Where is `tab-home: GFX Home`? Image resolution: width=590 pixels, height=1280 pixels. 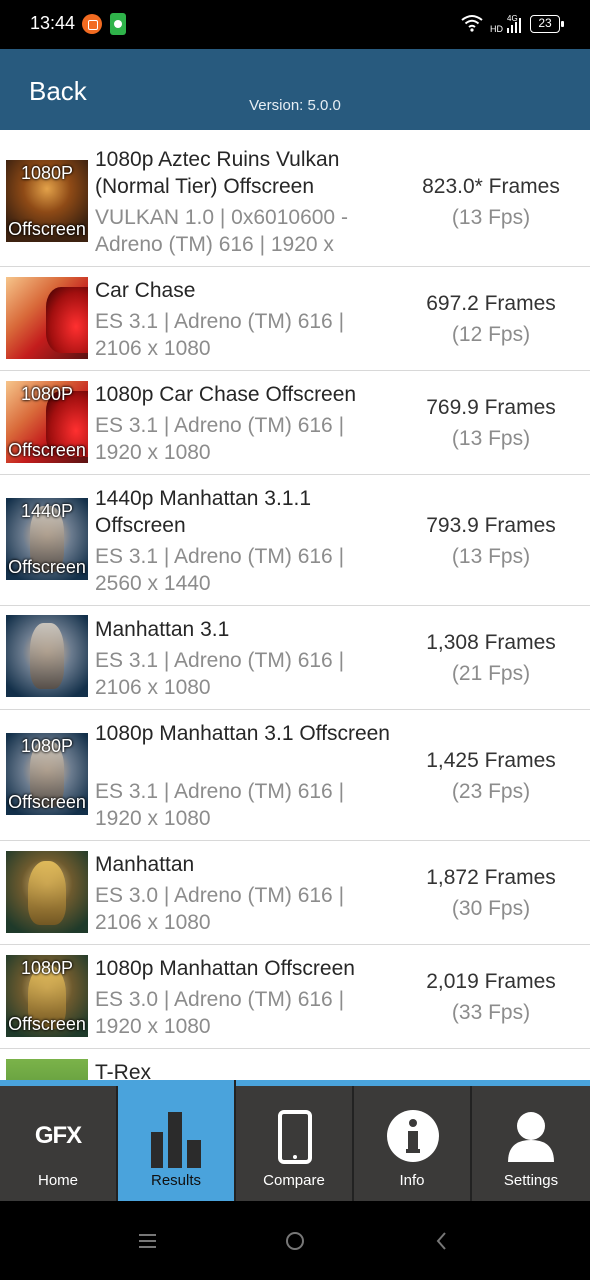
tab-home: GFX Home is located at coordinates (59, 1143).